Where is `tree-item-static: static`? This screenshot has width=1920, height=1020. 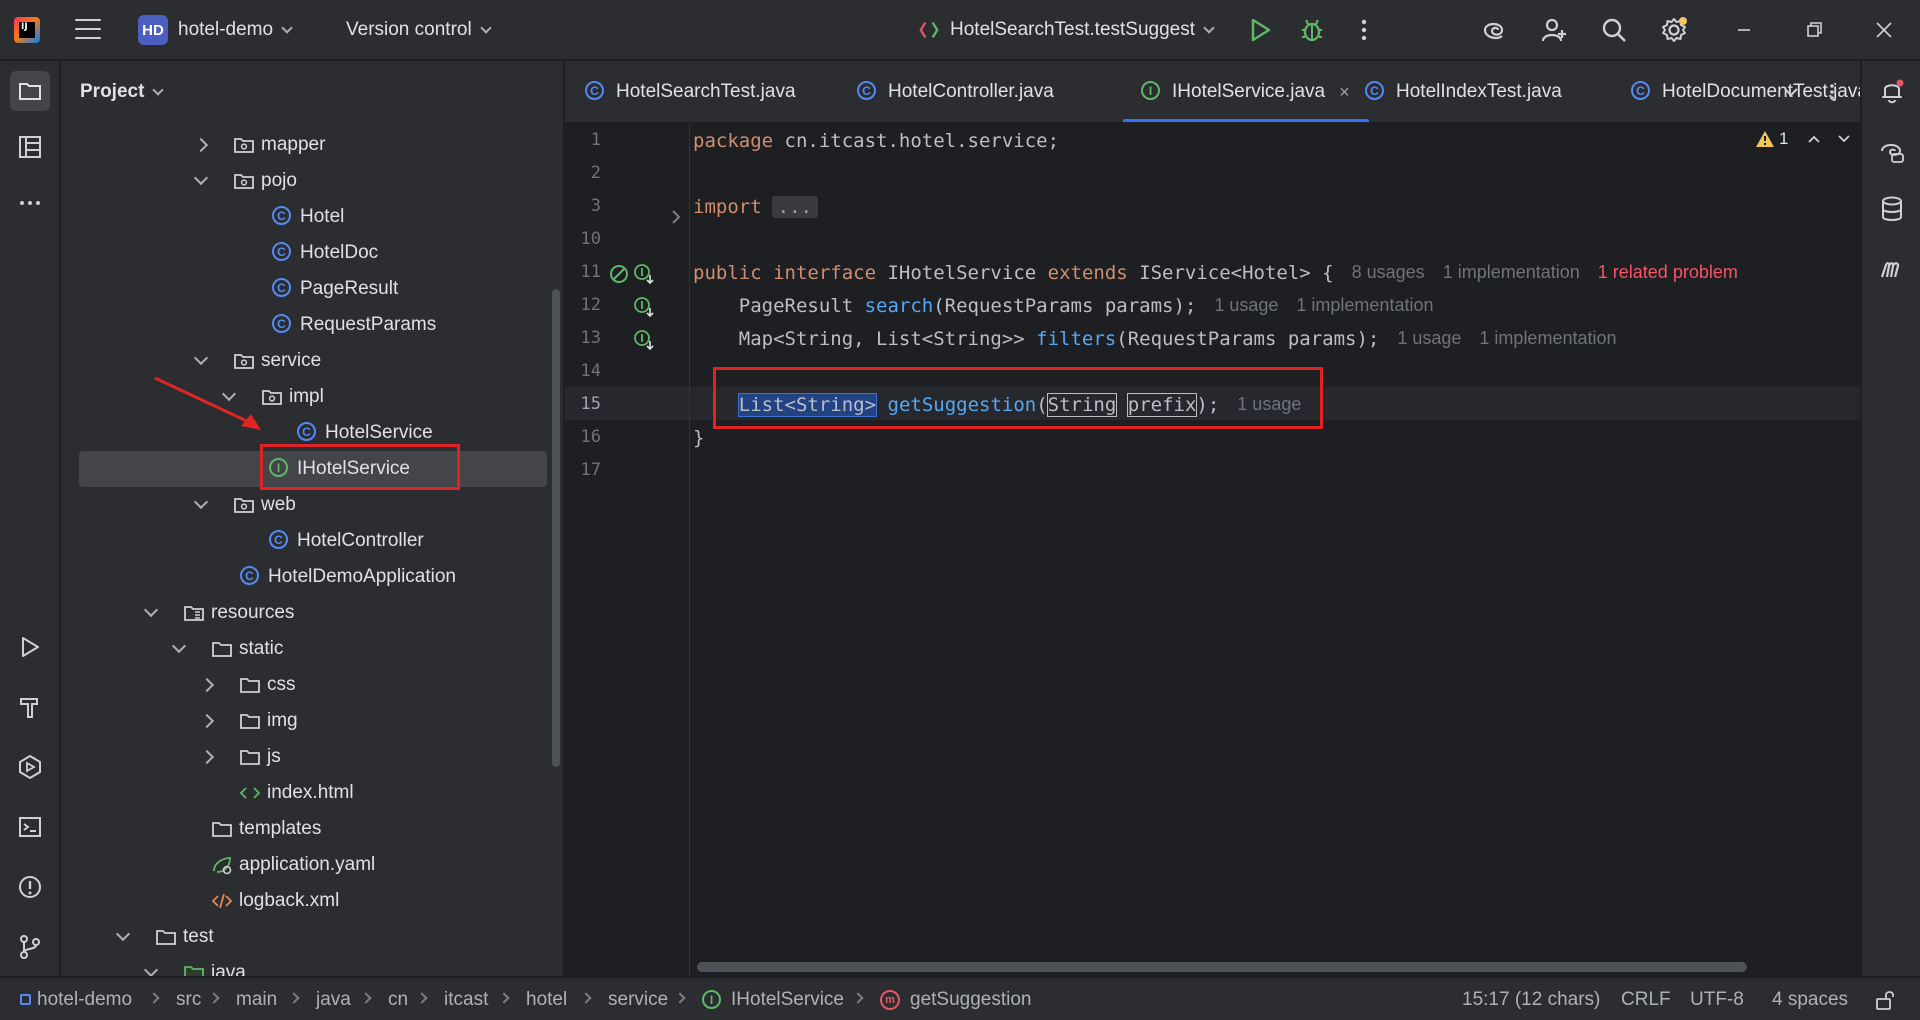 tree-item-static: static is located at coordinates (312, 649).